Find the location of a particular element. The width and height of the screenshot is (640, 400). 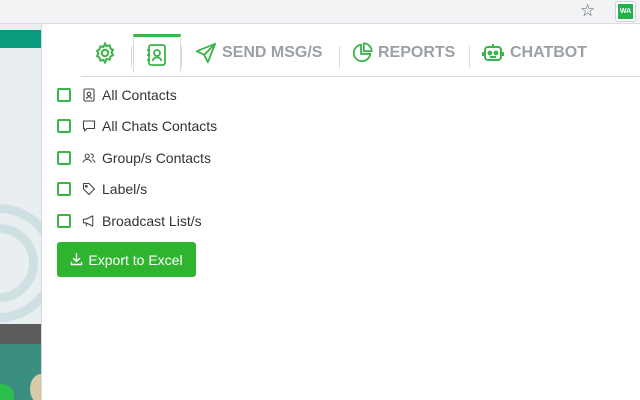

page-header-strip is located at coordinates (21, 39).